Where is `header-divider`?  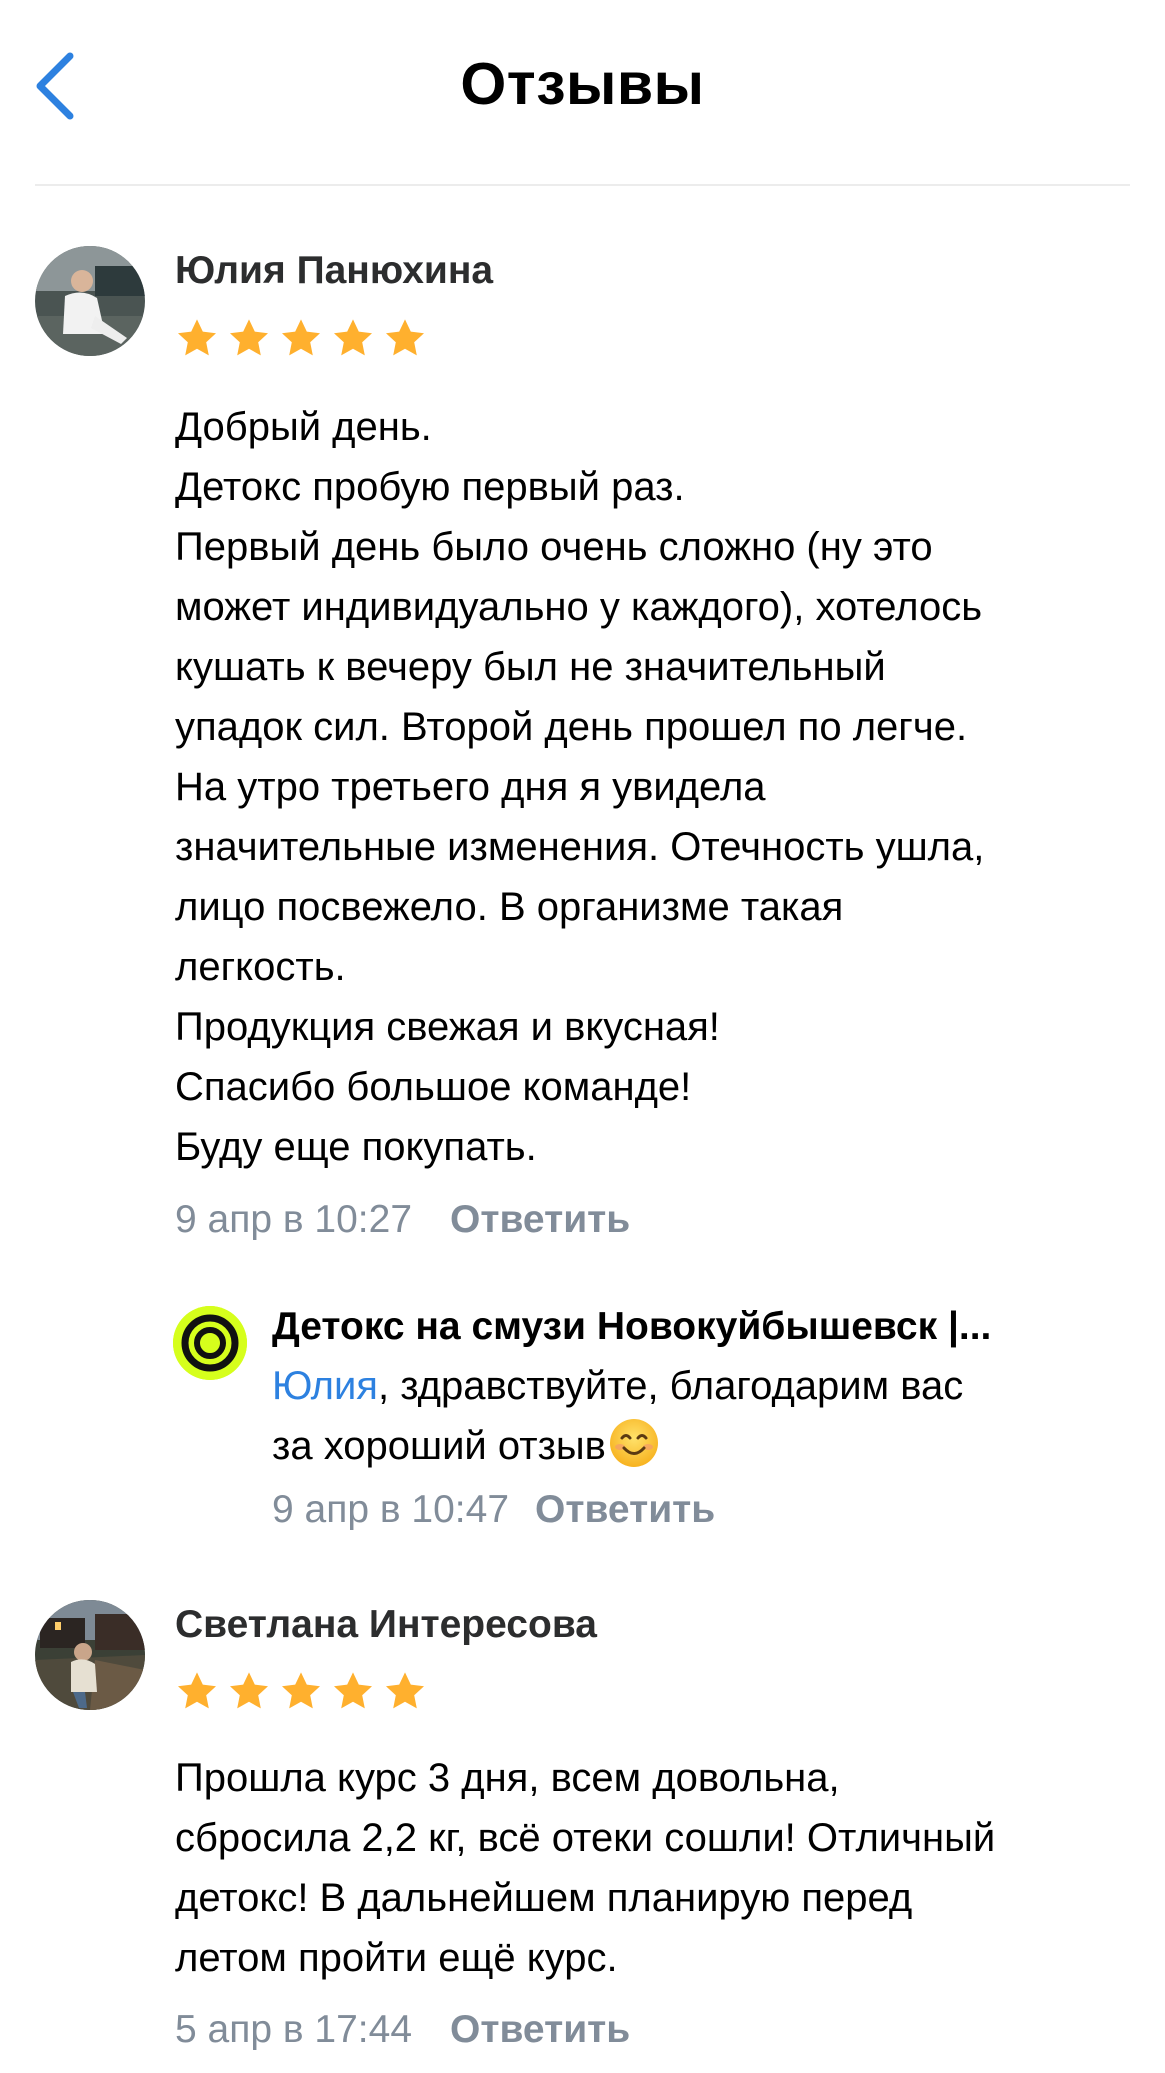 header-divider is located at coordinates (582, 185).